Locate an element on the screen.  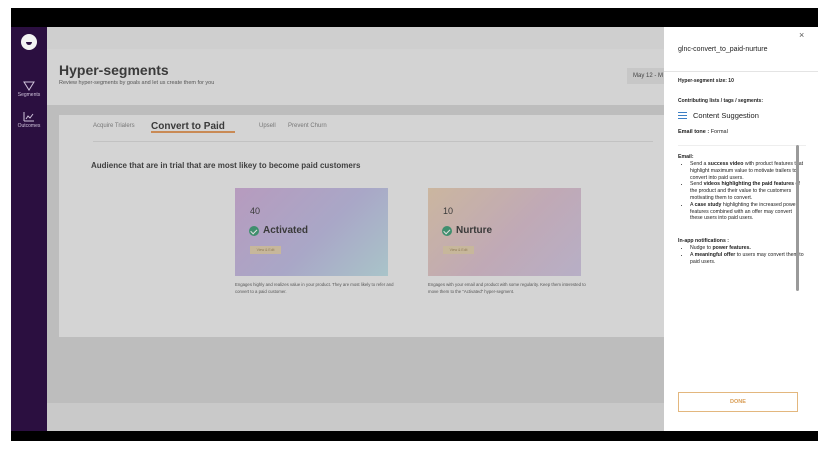
page-title: Hyper-segments is located at coordinates (114, 70).